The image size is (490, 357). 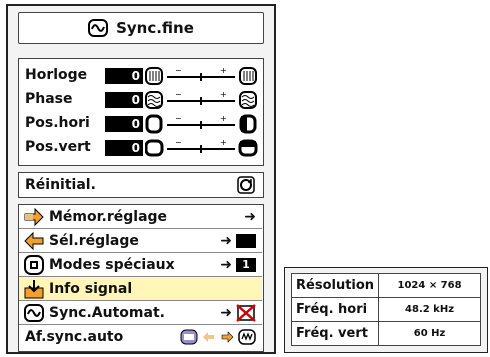 I want to click on vertical-position-slider: − +, so click(x=202, y=148).